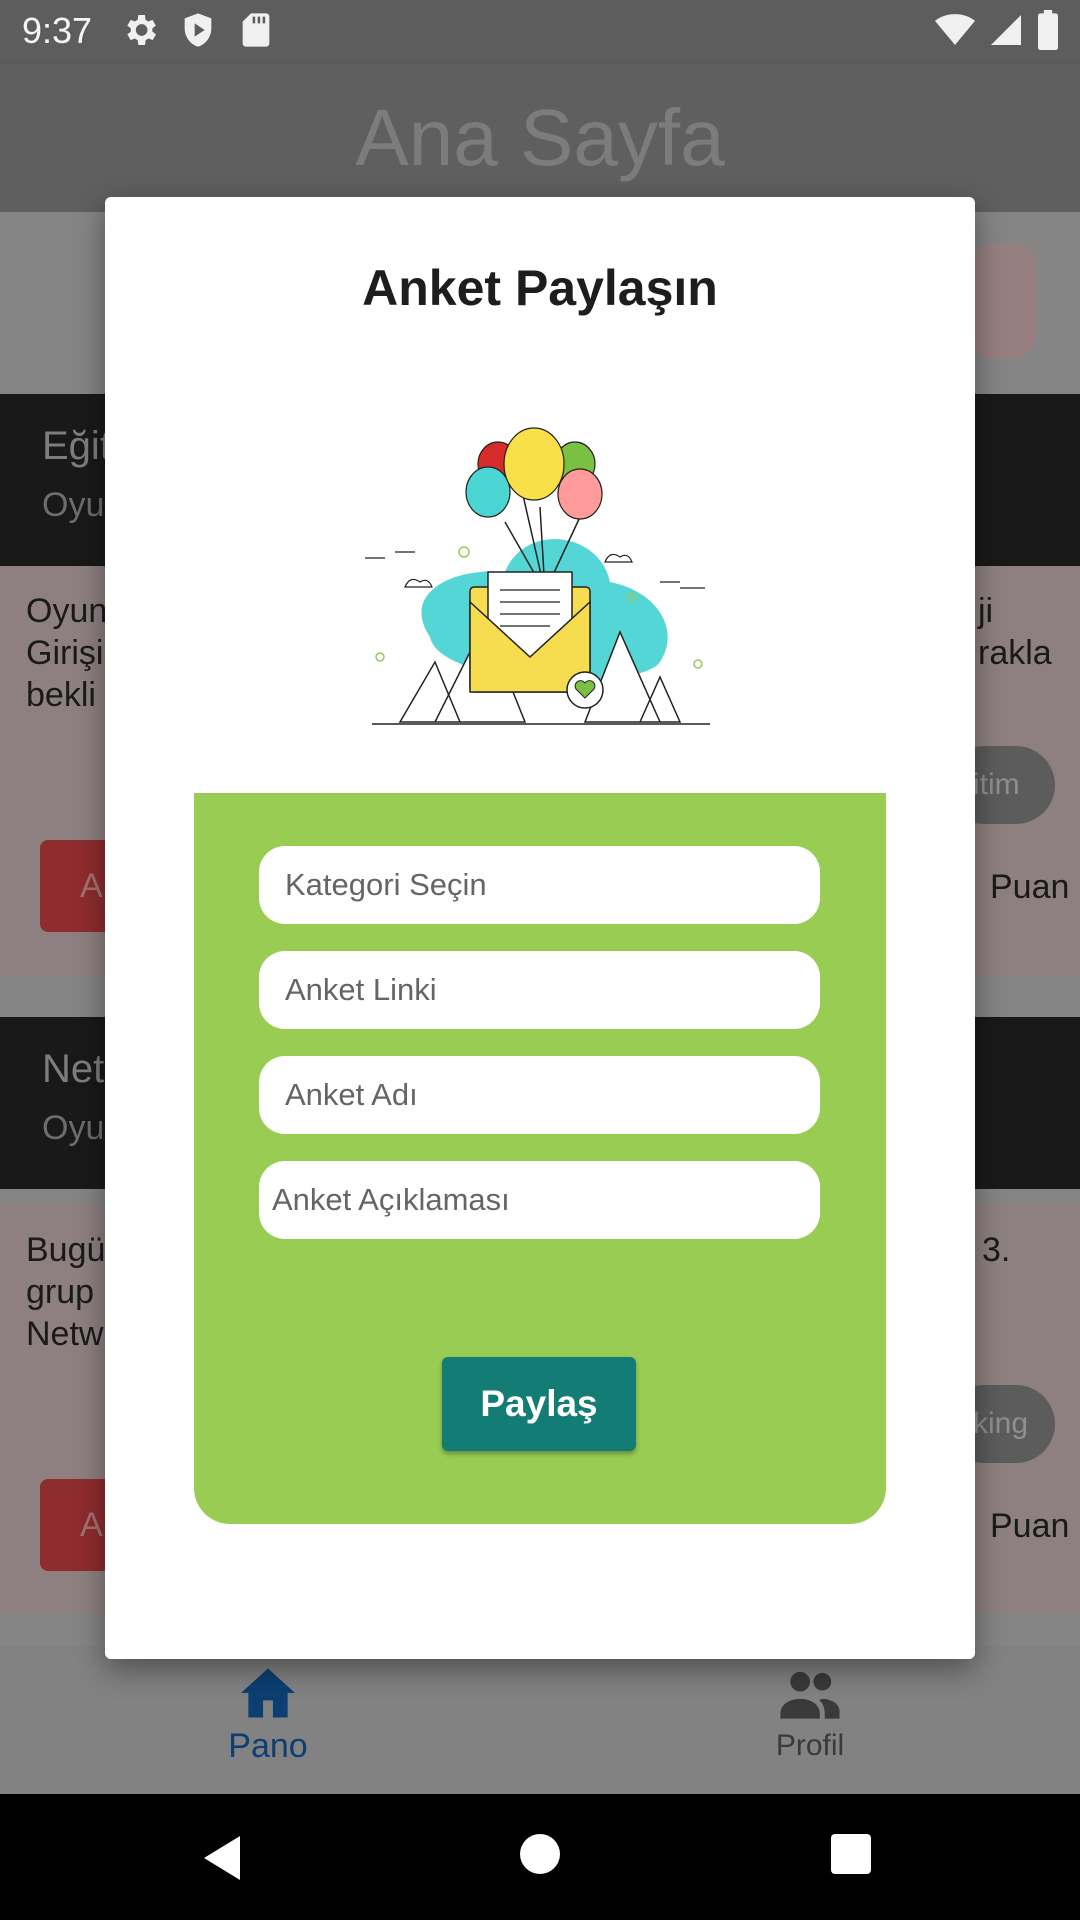  I want to click on nav-item-pano: Pano, so click(268, 1716).